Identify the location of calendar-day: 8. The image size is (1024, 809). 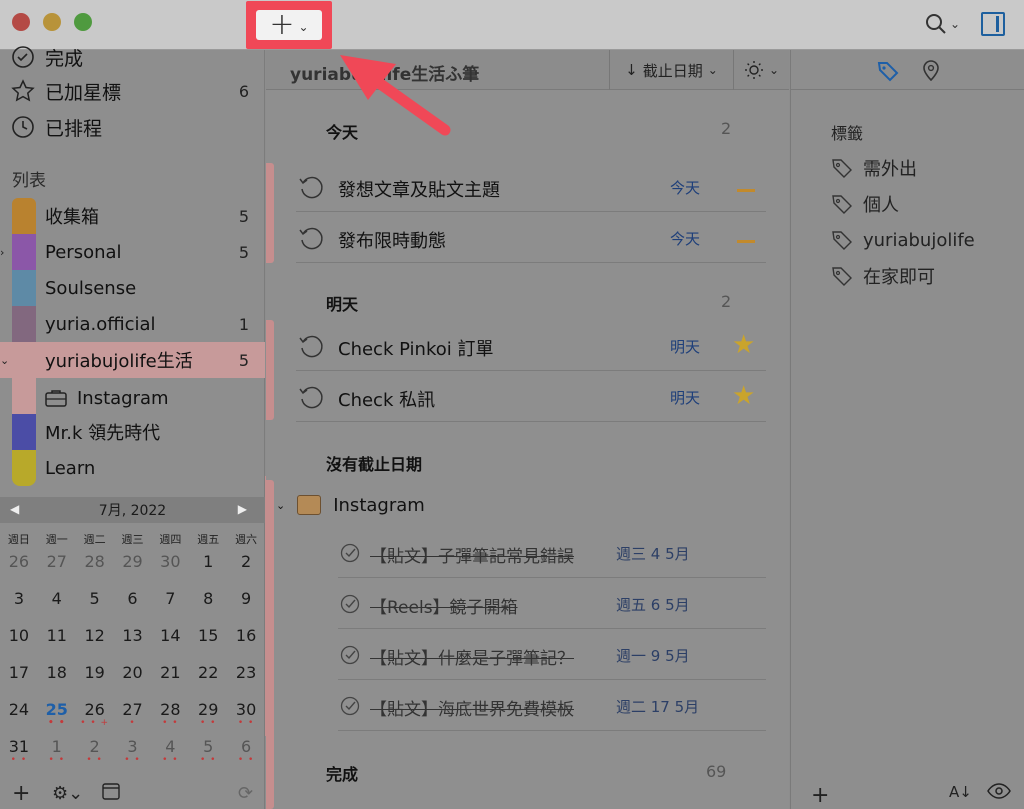
(208, 602).